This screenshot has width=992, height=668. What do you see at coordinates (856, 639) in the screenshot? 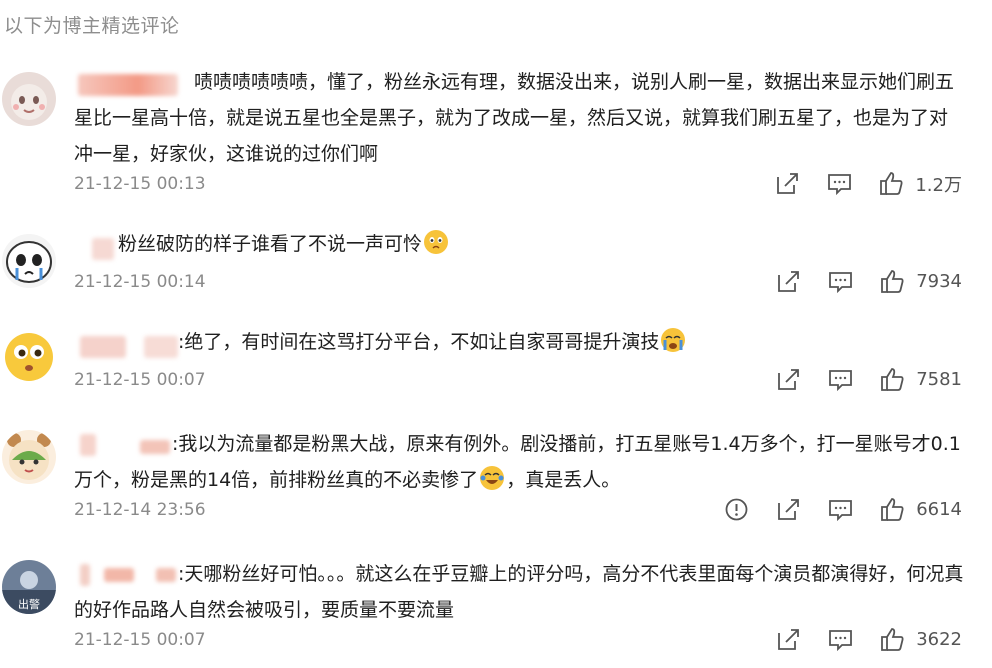
I see `comment-actions: 3622` at bounding box center [856, 639].